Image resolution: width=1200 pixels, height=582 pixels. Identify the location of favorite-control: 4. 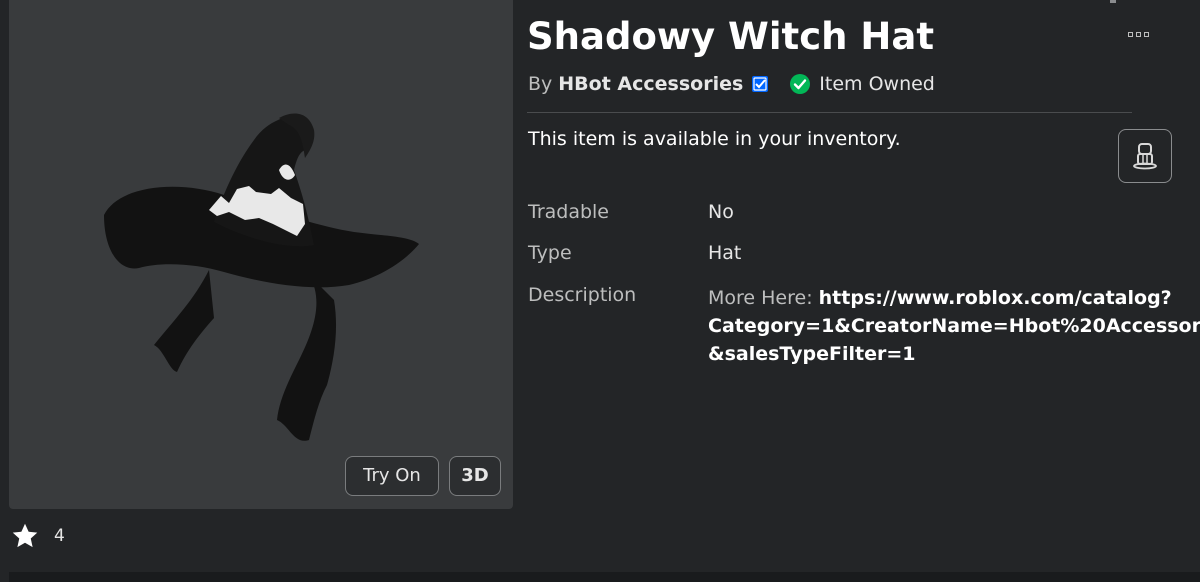
(37, 536).